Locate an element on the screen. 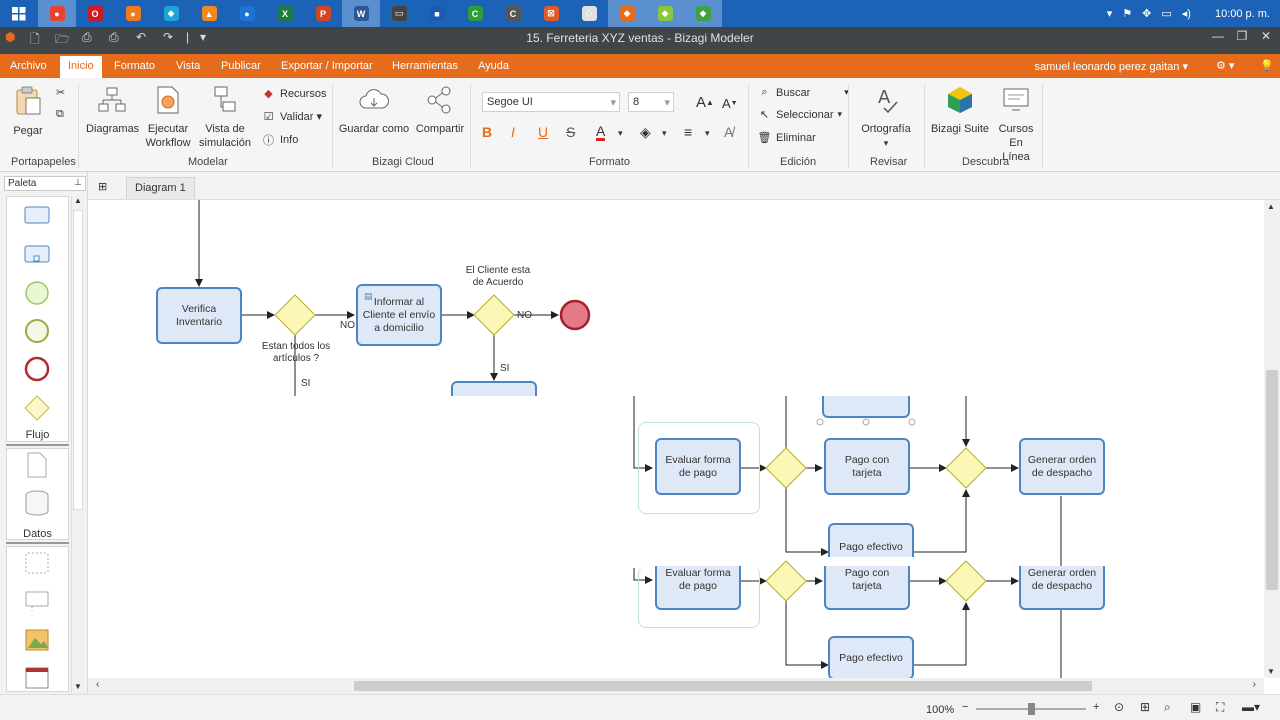 The height and width of the screenshot is (720, 1280). taskbar-camtasia-icon: C is located at coordinates (475, 13).